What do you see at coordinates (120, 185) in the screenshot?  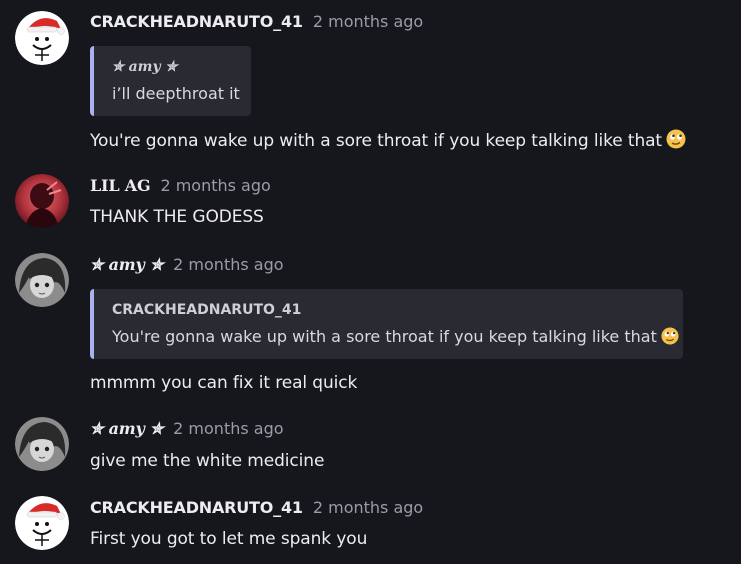 I see `comment-author: LIL AG` at bounding box center [120, 185].